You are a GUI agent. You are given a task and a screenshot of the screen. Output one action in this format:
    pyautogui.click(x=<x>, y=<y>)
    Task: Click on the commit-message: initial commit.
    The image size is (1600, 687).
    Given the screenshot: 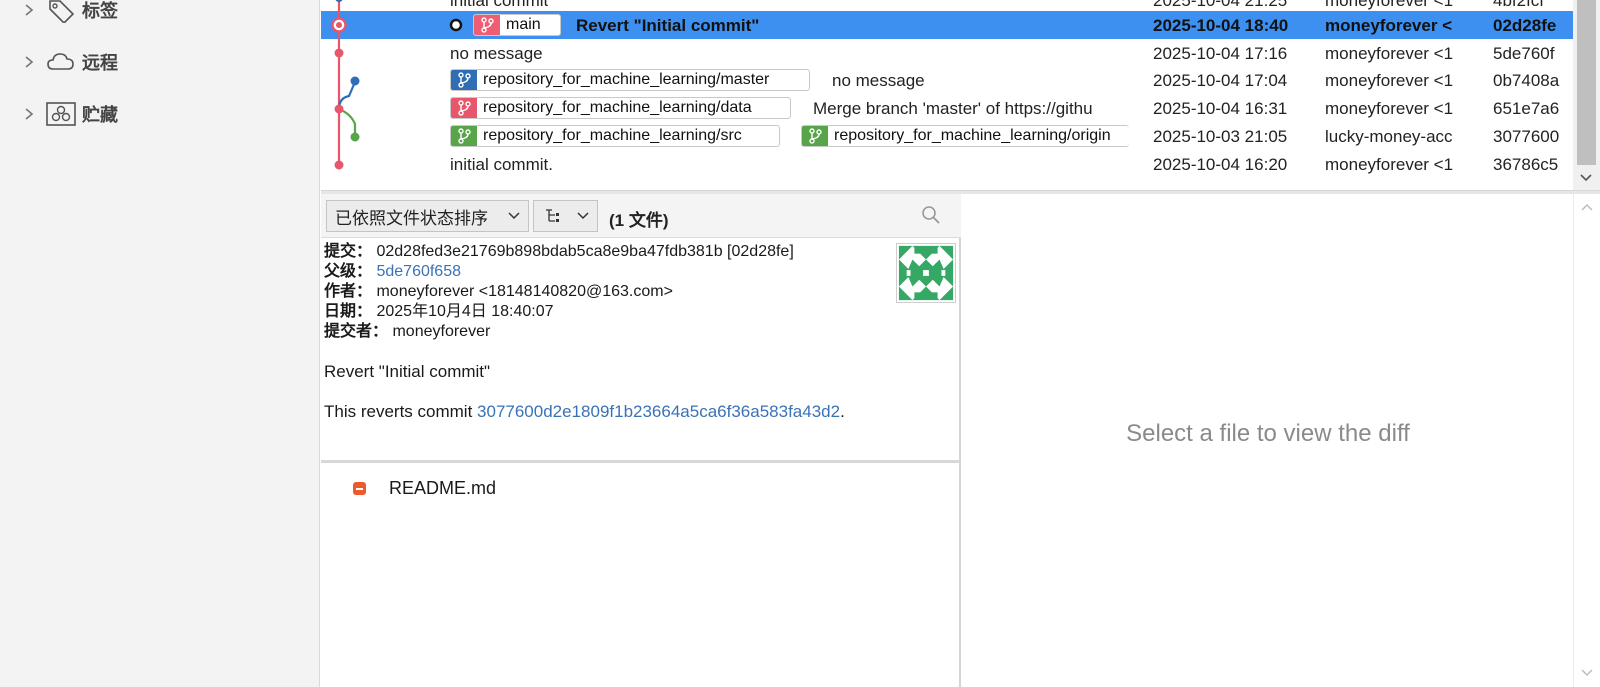 What is the action you would take?
    pyautogui.click(x=501, y=164)
    